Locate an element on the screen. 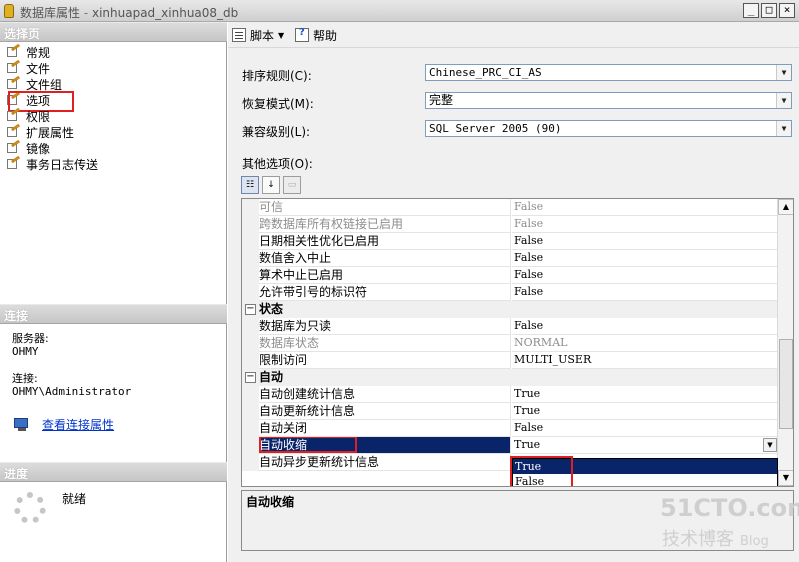 This screenshot has height=562, width=799. grid-property-row: 跨数据库所有权链接已启用 False is located at coordinates (510, 224).